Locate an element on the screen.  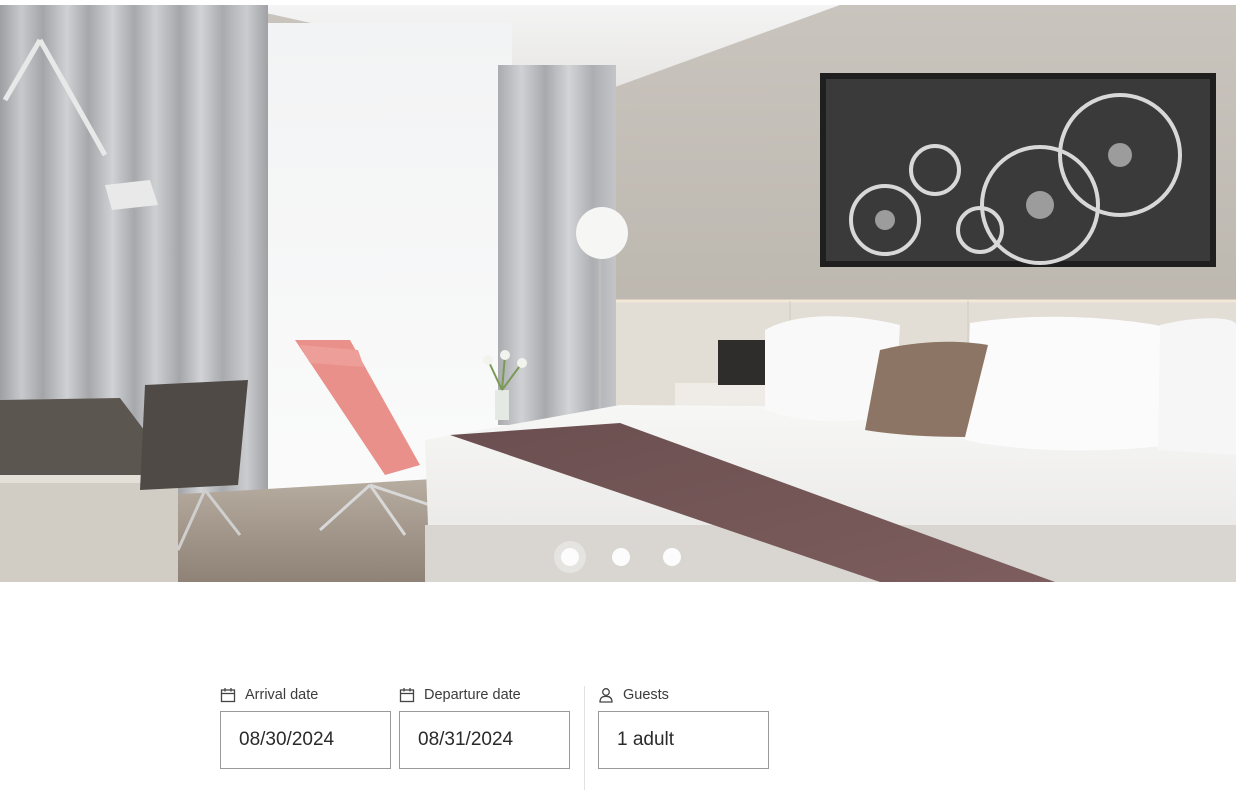
arrival-date-input: 08/30/2024 is located at coordinates (305, 740).